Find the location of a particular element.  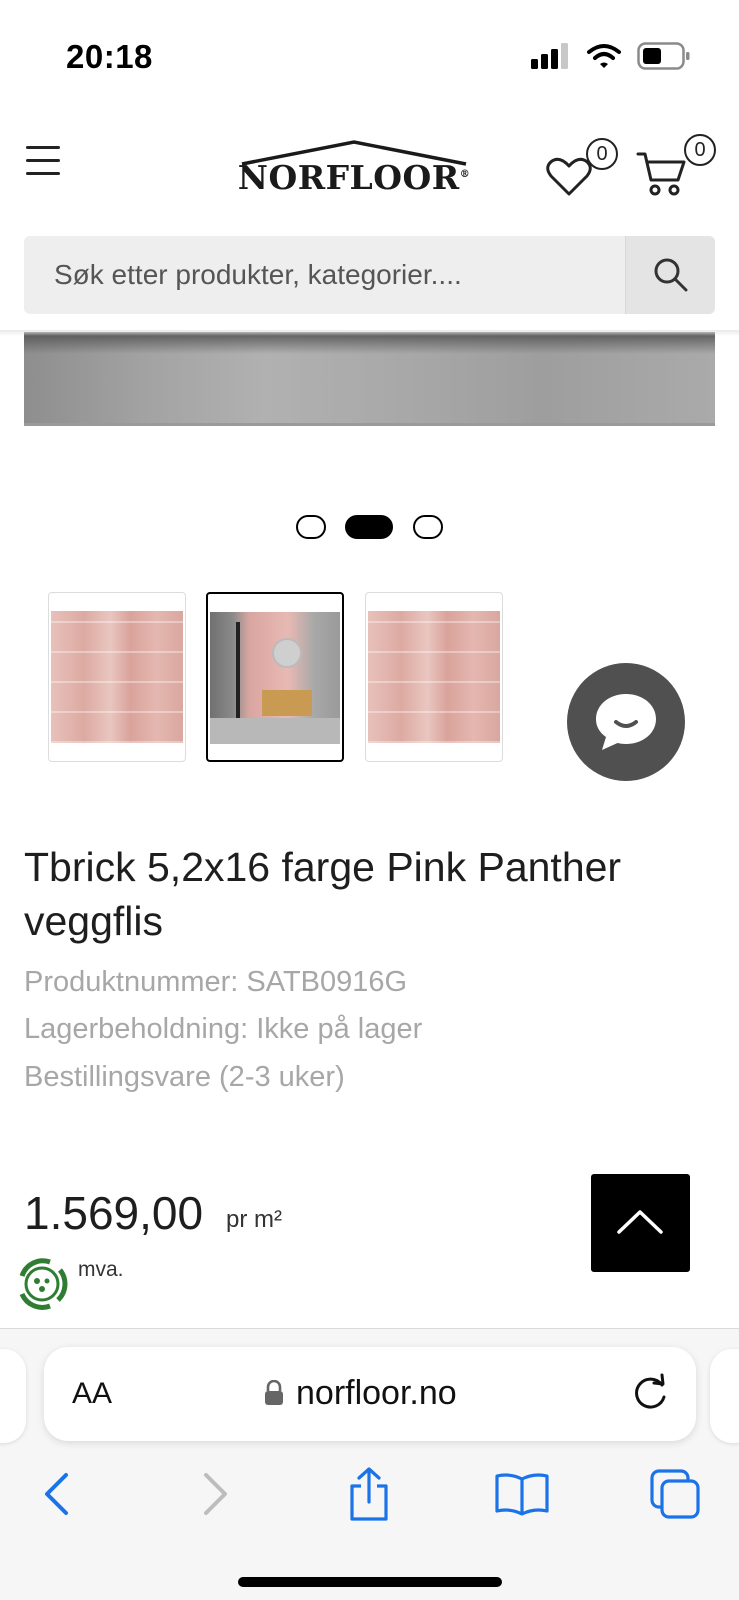

url-display: norfloor.no is located at coordinates (360, 1393).